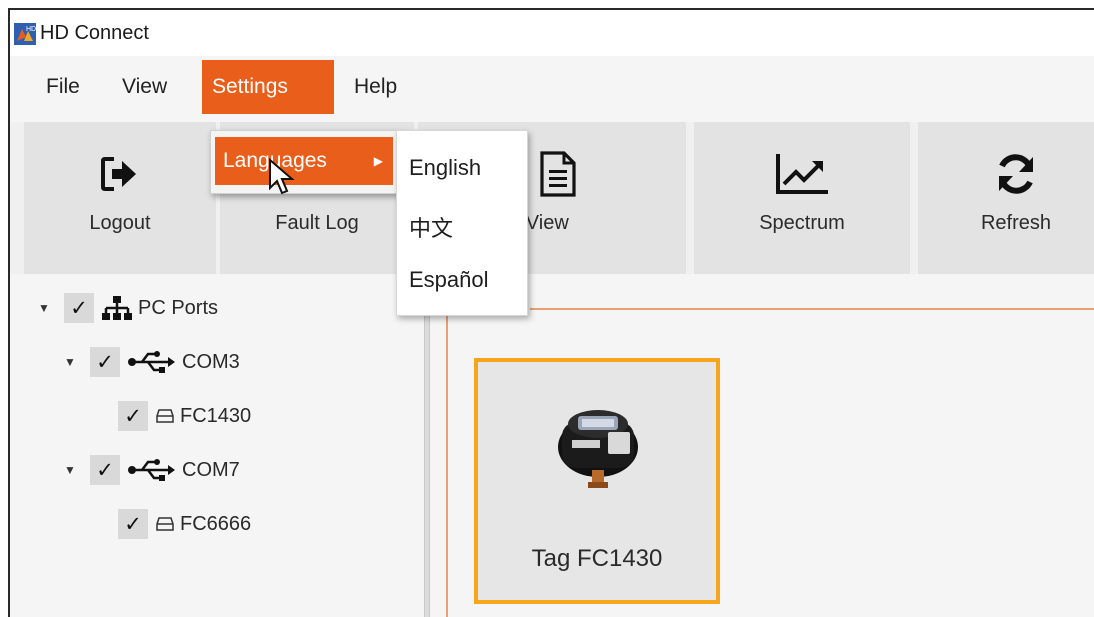 This screenshot has height=617, width=1094. Describe the element at coordinates (117, 308) in the screenshot. I see `network-icon` at that location.